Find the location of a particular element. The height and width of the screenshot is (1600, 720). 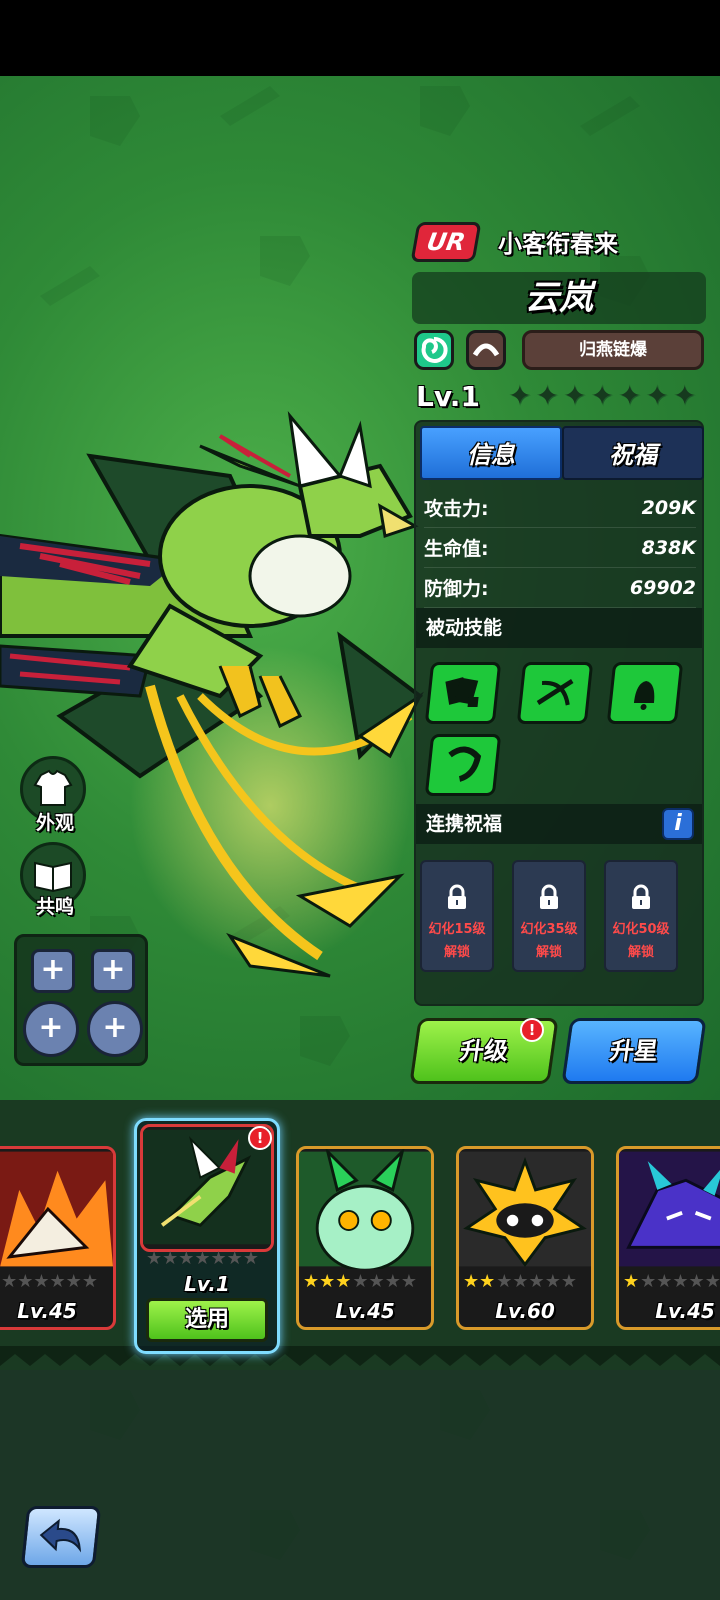

card-alert-badge: ! is located at coordinates (260, 1138).